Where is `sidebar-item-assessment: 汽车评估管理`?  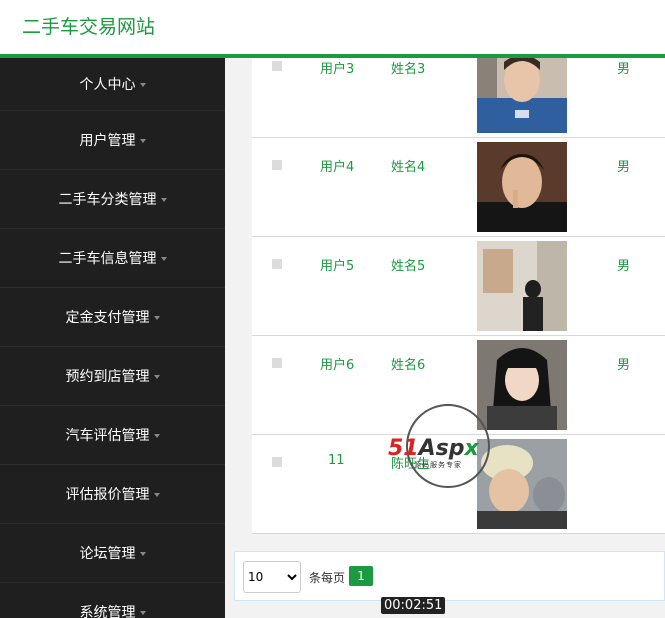
sidebar-item-assessment: 汽车评估管理 is located at coordinates (112, 435).